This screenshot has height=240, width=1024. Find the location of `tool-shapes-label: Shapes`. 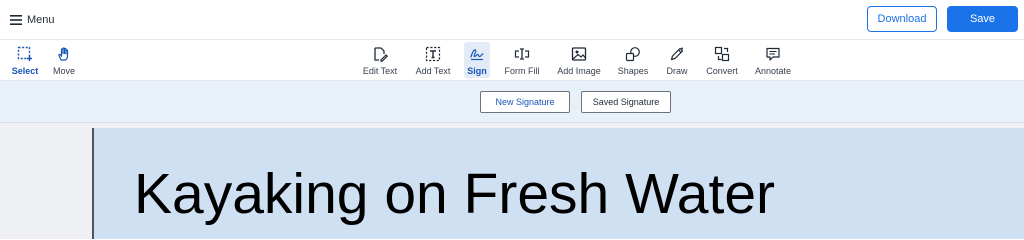

tool-shapes-label: Shapes is located at coordinates (633, 71).